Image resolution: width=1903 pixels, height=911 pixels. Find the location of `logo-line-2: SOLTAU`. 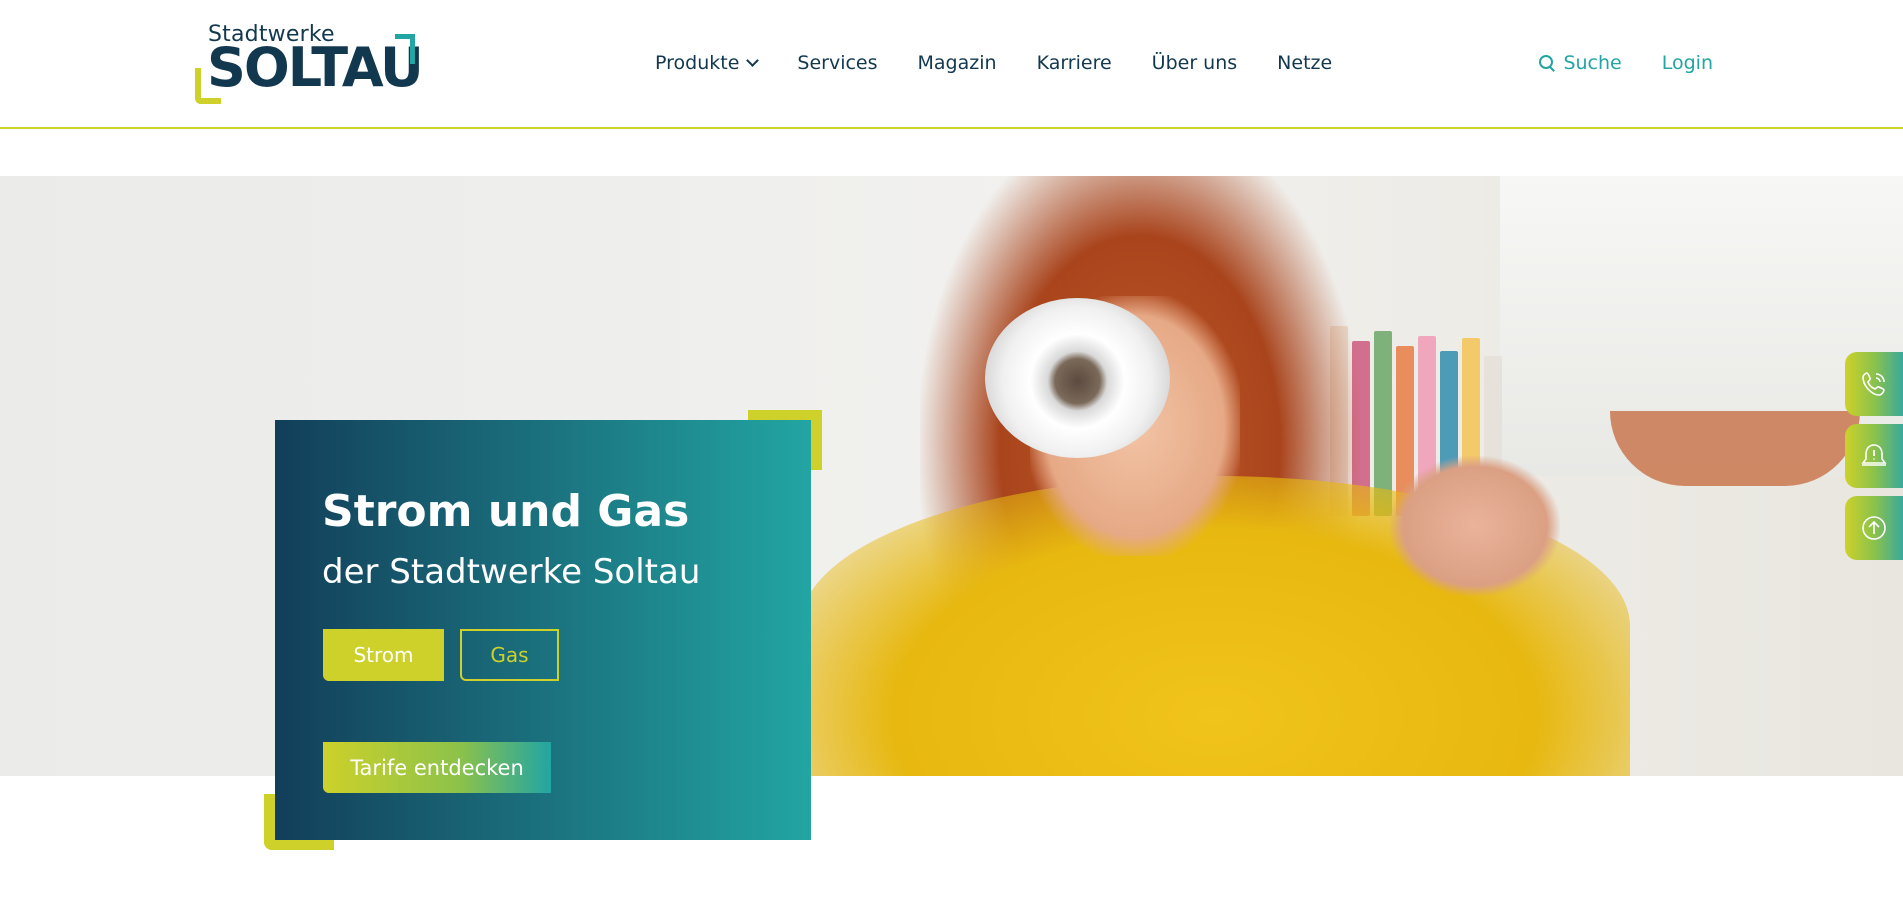

logo-line-2: SOLTAU is located at coordinates (315, 67).